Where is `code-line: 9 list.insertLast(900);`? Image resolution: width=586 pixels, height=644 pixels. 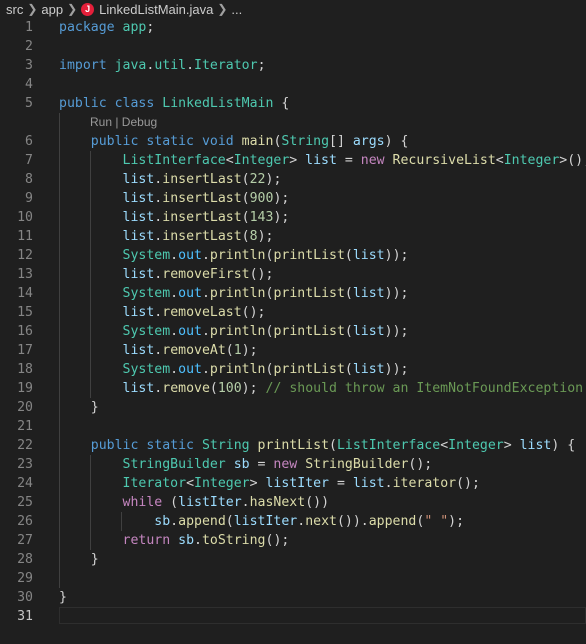 code-line: 9 list.insertLast(900); is located at coordinates (293, 198).